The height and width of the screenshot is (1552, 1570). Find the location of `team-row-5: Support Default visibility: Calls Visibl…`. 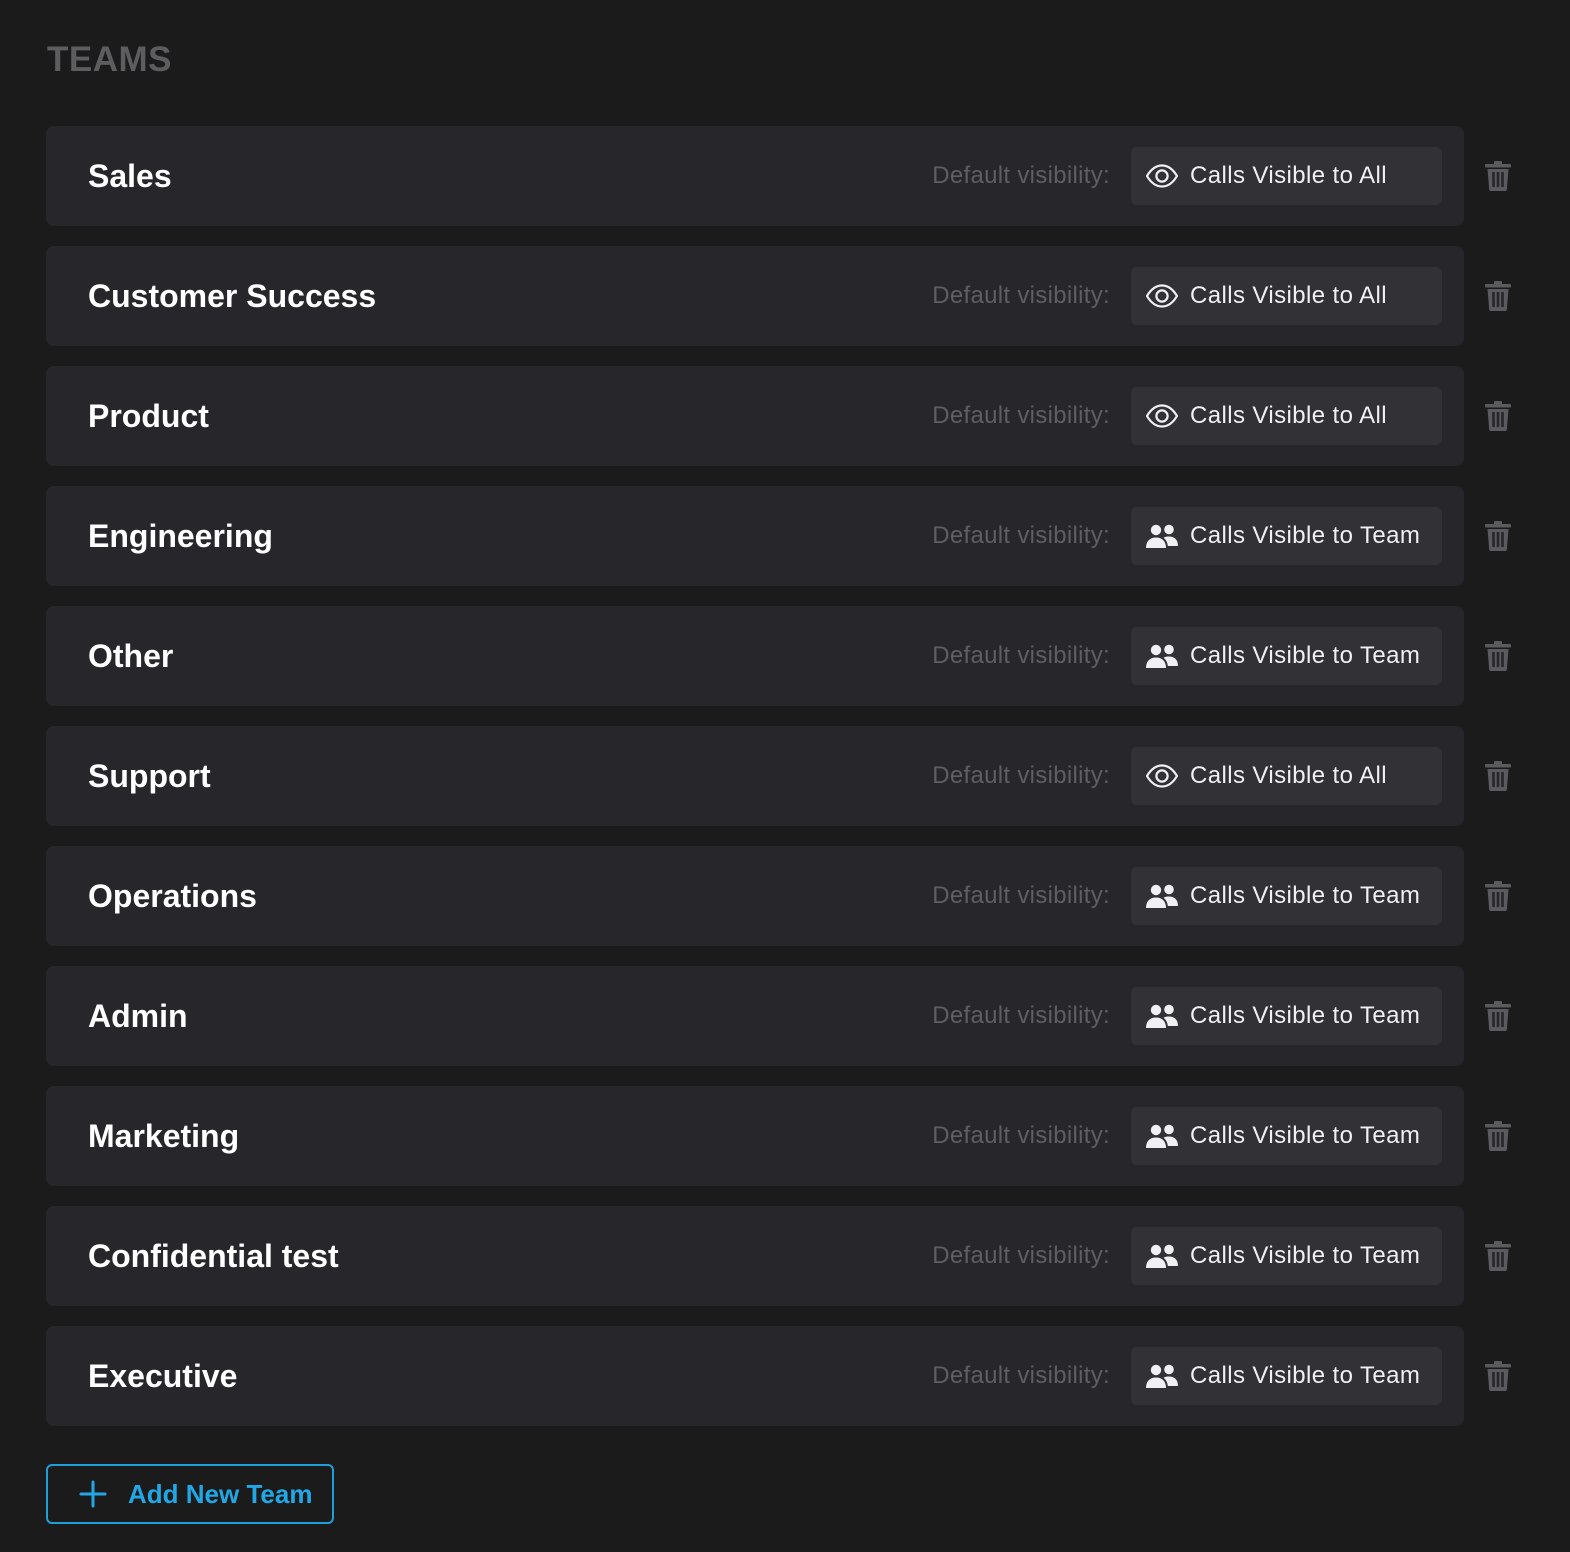

team-row-5: Support Default visibility: Calls Visibl… is located at coordinates (786, 776).